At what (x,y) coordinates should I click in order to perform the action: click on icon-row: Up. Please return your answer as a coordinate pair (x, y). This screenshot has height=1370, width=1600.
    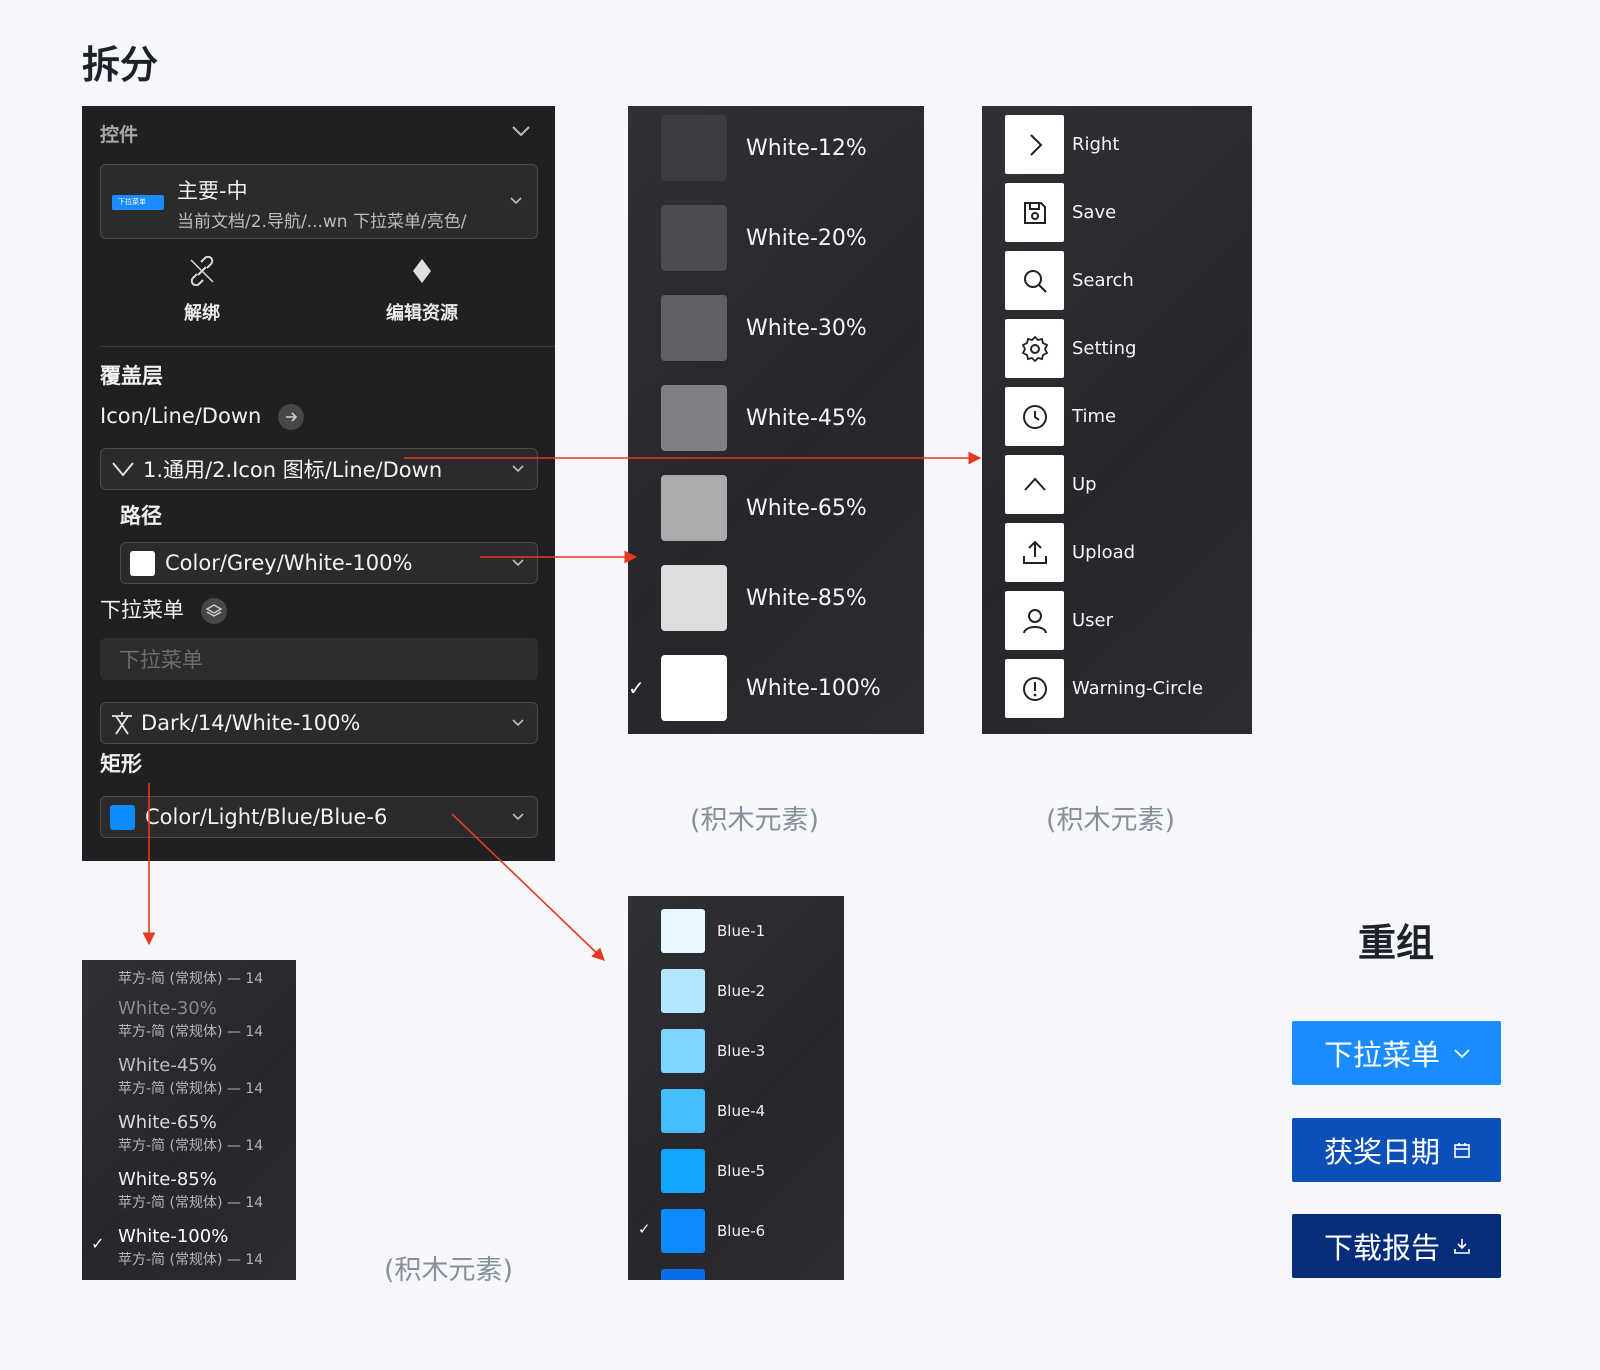
    Looking at the image, I should click on (1117, 484).